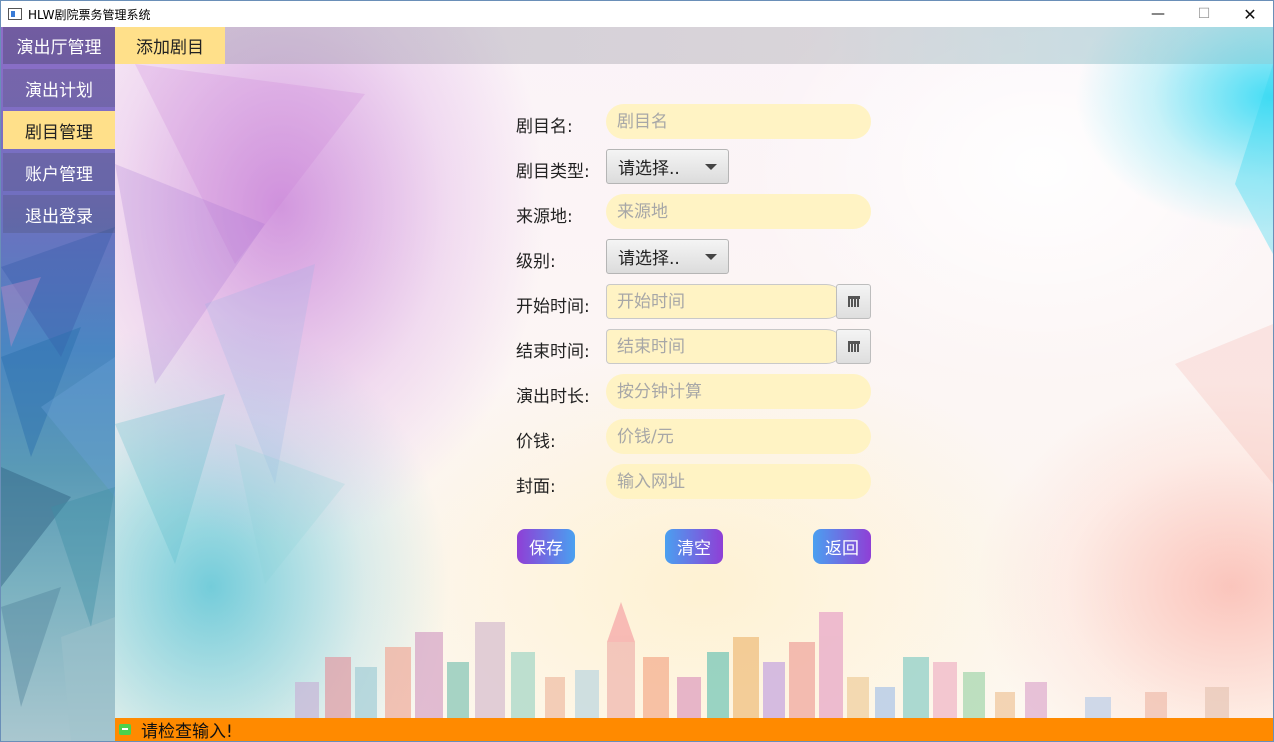  What do you see at coordinates (544, 217) in the screenshot?
I see `origin-label: 来源地:` at bounding box center [544, 217].